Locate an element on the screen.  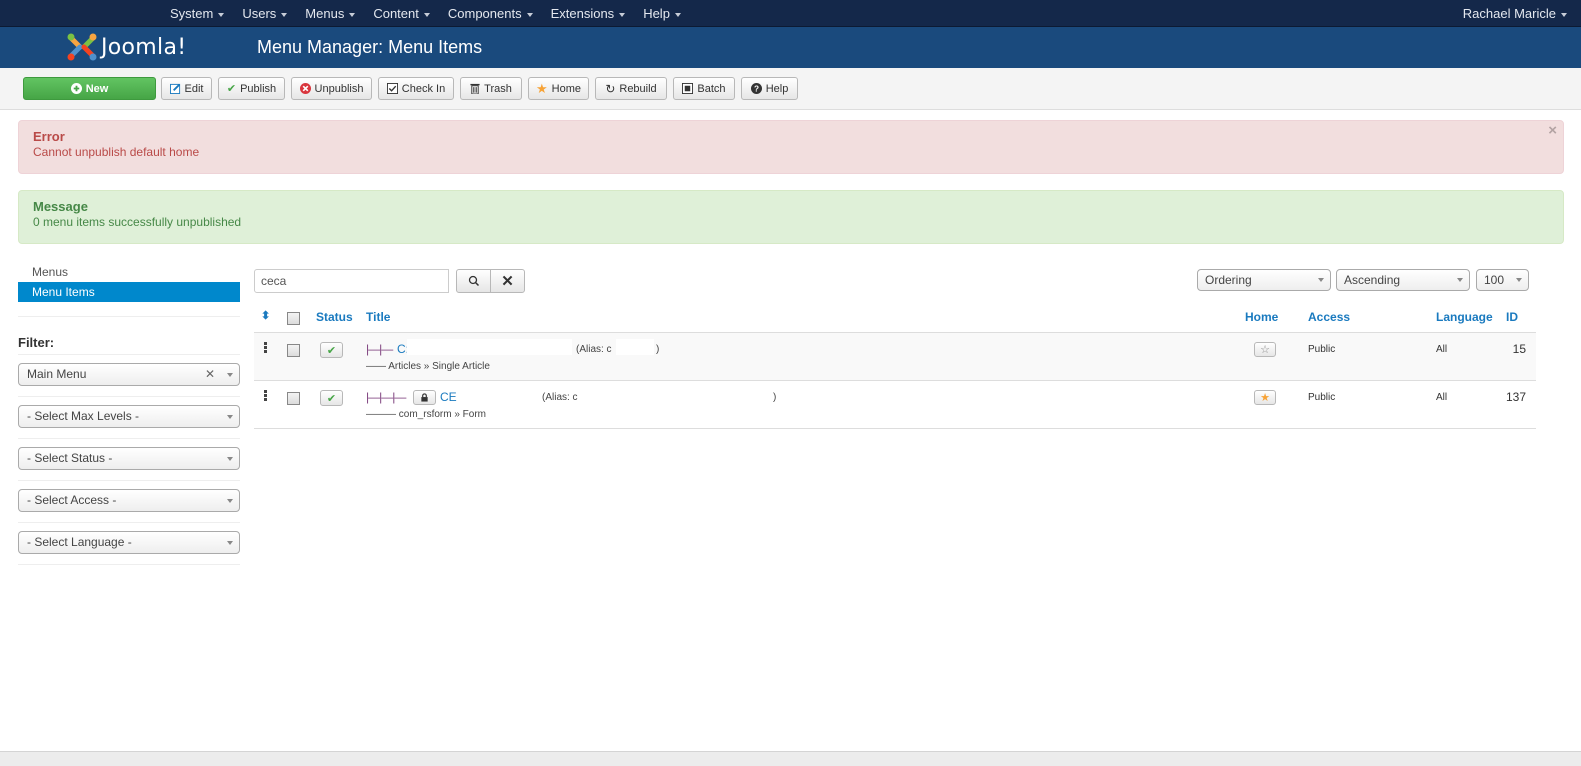
trash-button: Trash is located at coordinates (491, 88).